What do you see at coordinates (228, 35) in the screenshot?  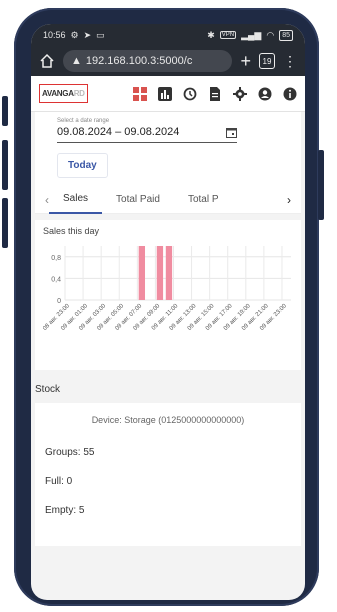 I see `vpn-label: VPN` at bounding box center [228, 35].